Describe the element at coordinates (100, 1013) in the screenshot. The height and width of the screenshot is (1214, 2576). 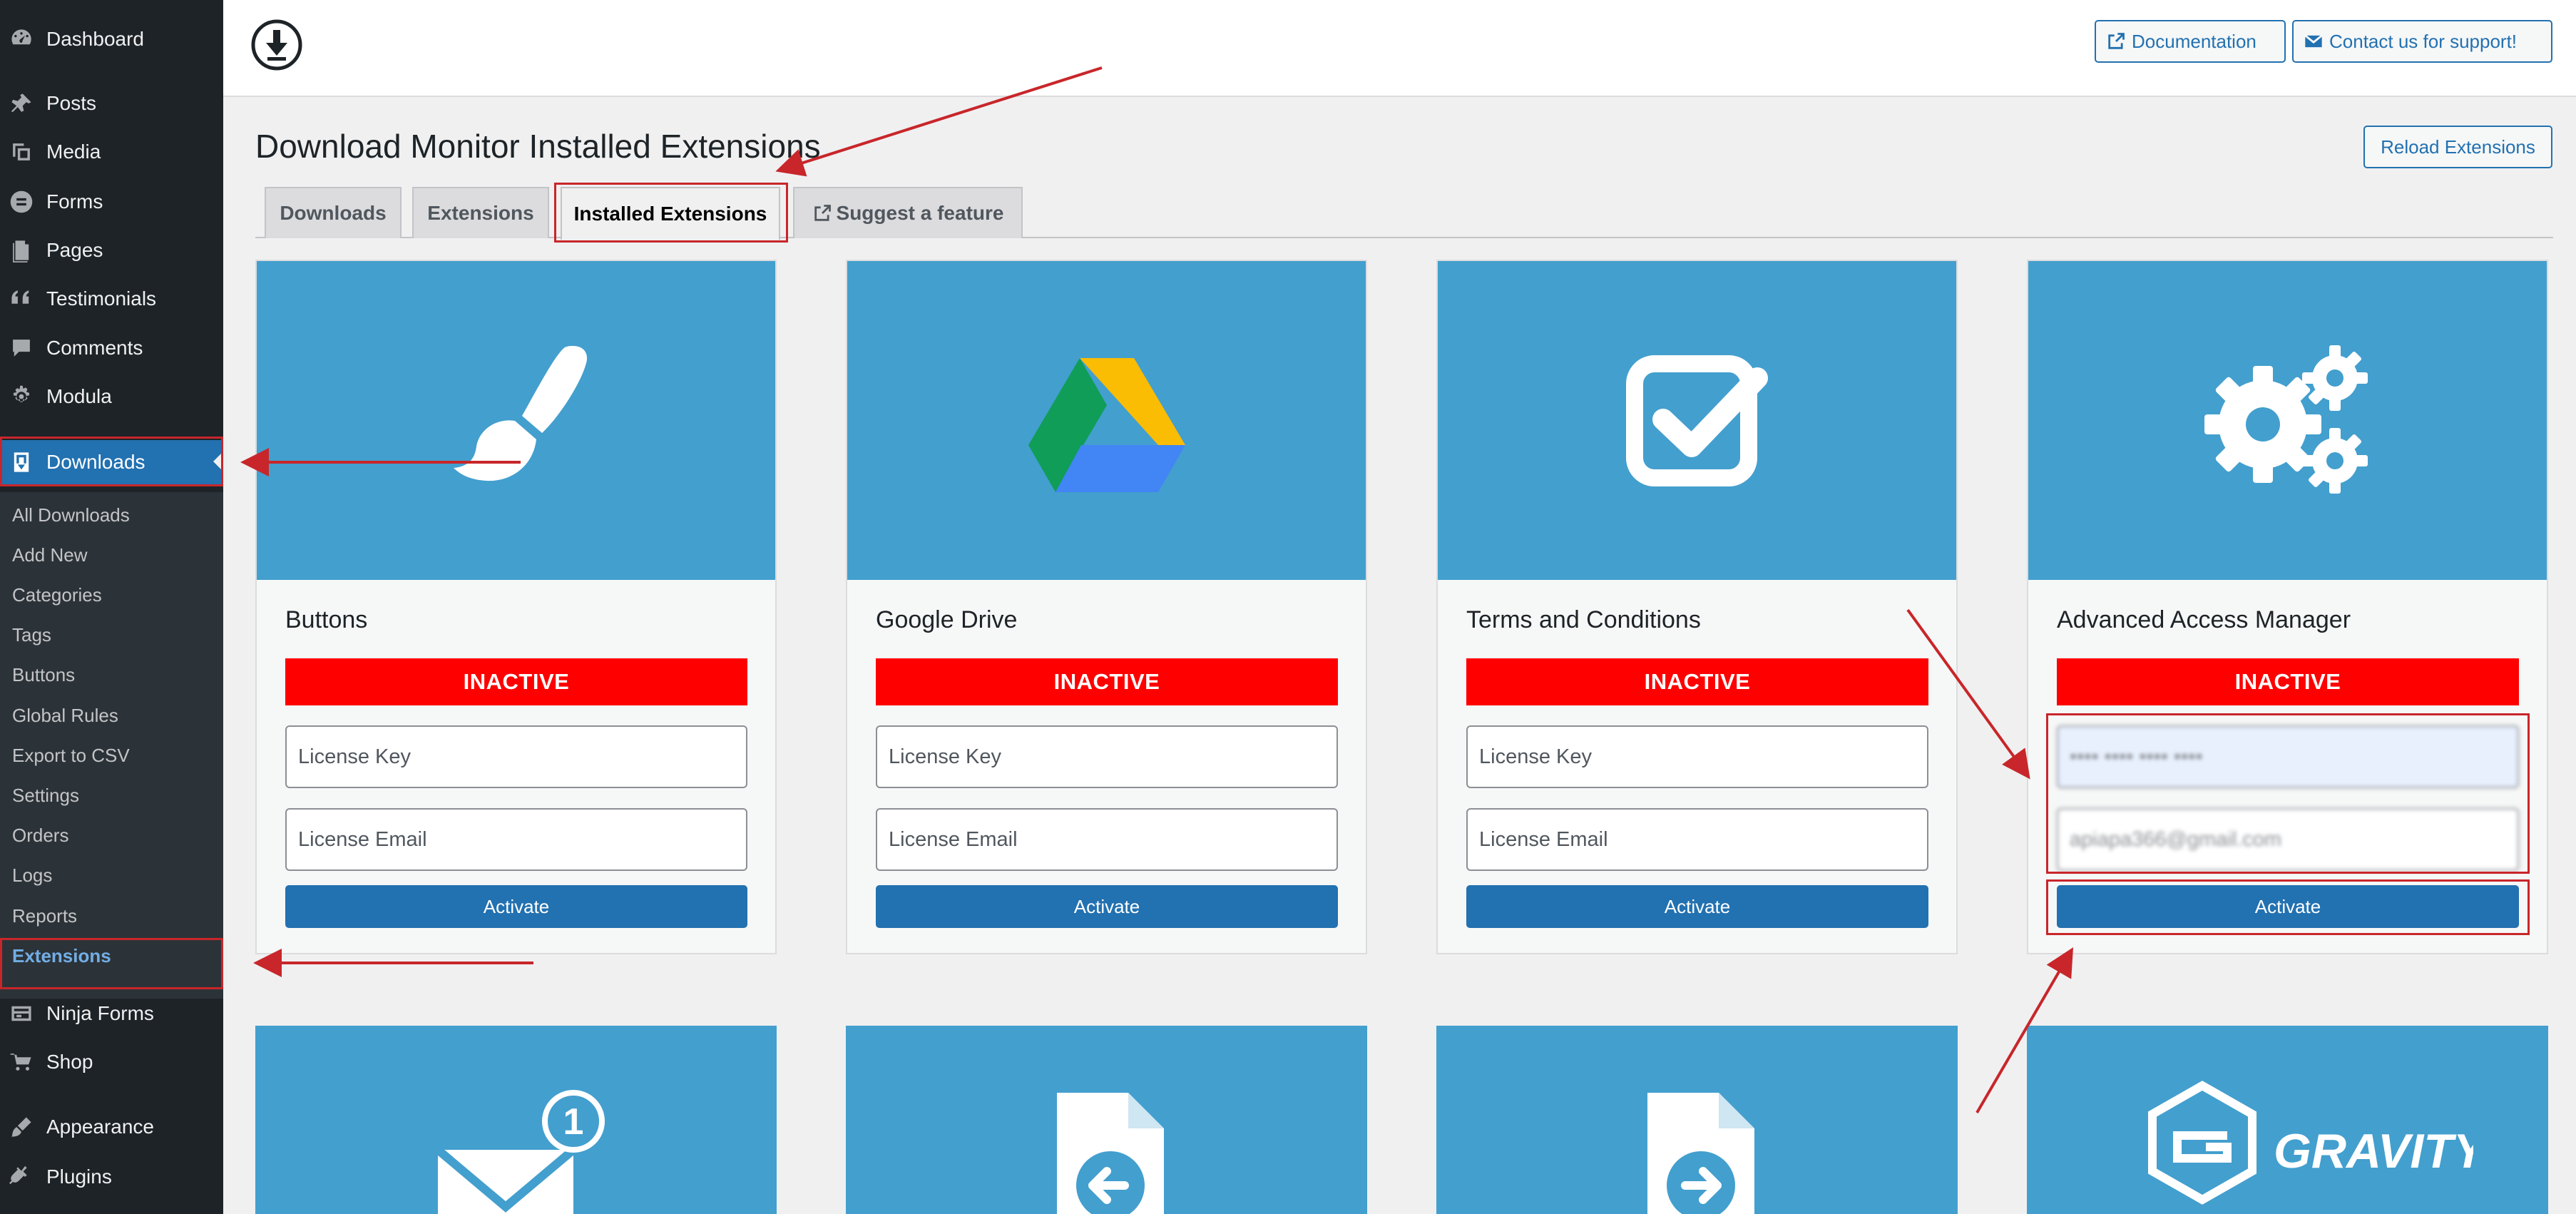
I see `sidebar-item-label: Ninja Forms` at that location.